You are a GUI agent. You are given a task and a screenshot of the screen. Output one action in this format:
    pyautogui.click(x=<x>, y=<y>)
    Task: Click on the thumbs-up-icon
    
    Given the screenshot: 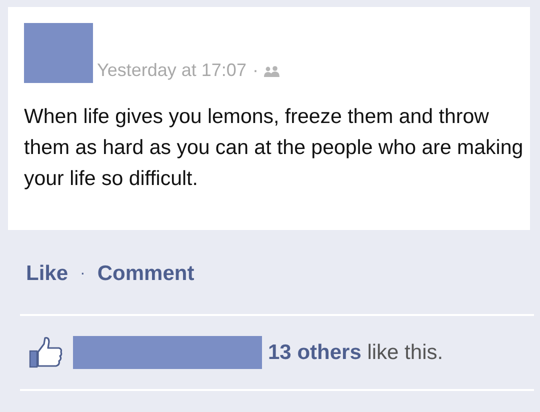 What is the action you would take?
    pyautogui.click(x=46, y=352)
    